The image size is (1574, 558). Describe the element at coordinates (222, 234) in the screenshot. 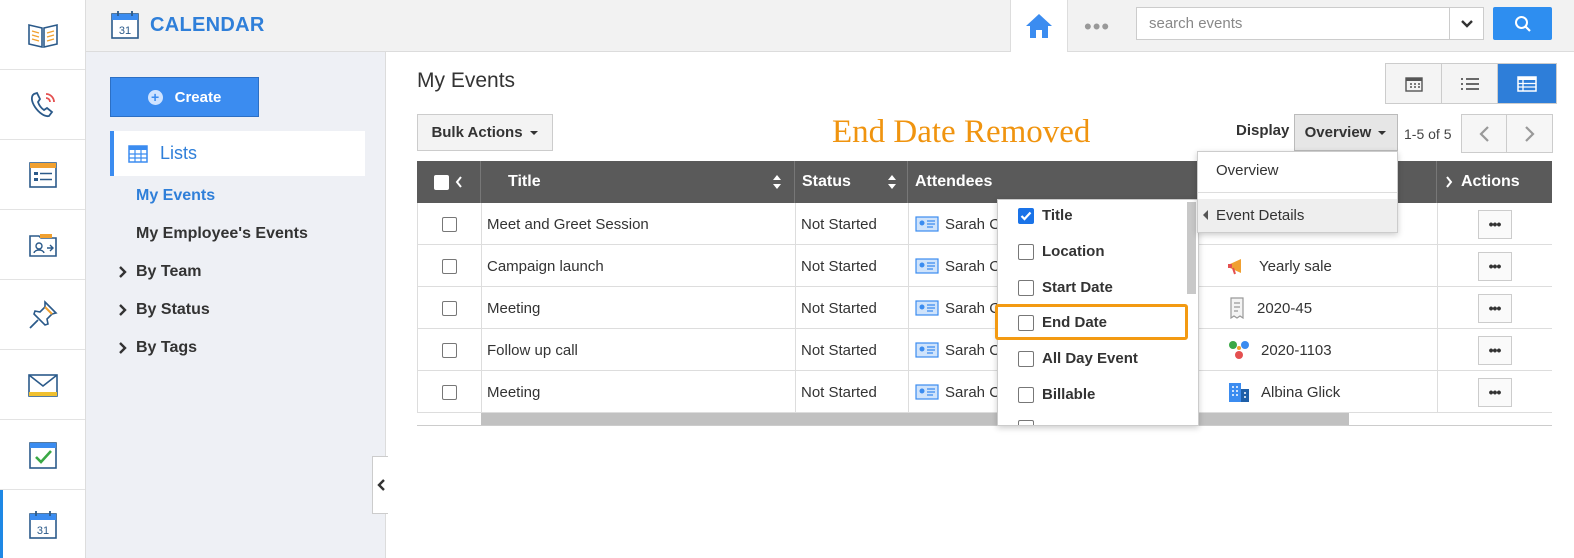

I see `sidebar-item-employee-events: My Employee's Events` at that location.